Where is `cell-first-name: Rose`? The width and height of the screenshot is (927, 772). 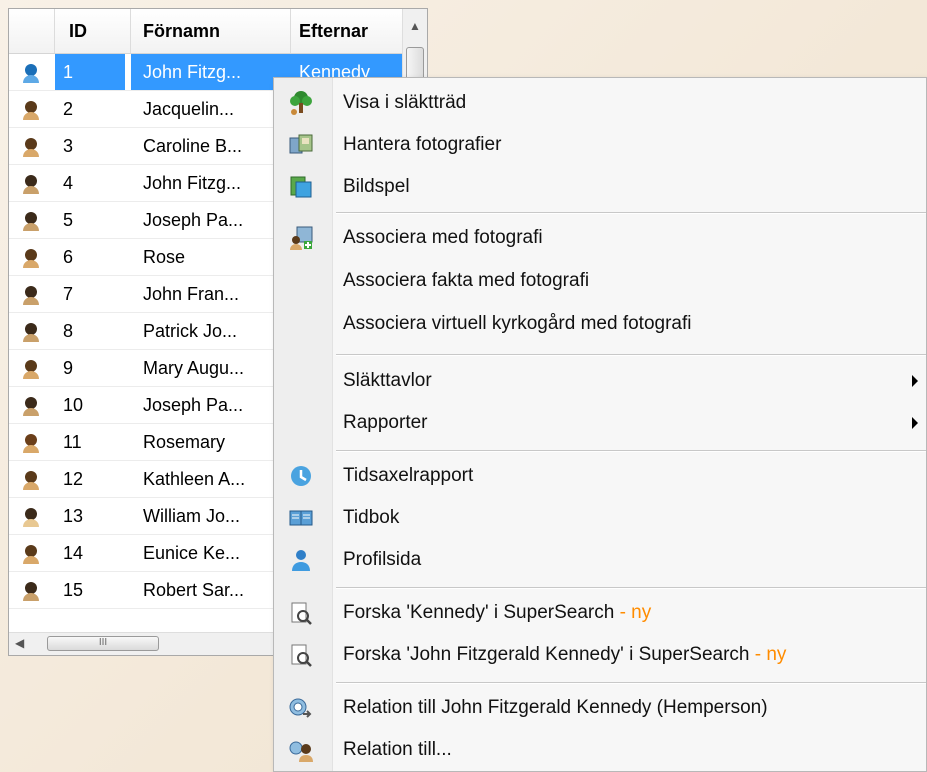
cell-first-name: Rose is located at coordinates (164, 257).